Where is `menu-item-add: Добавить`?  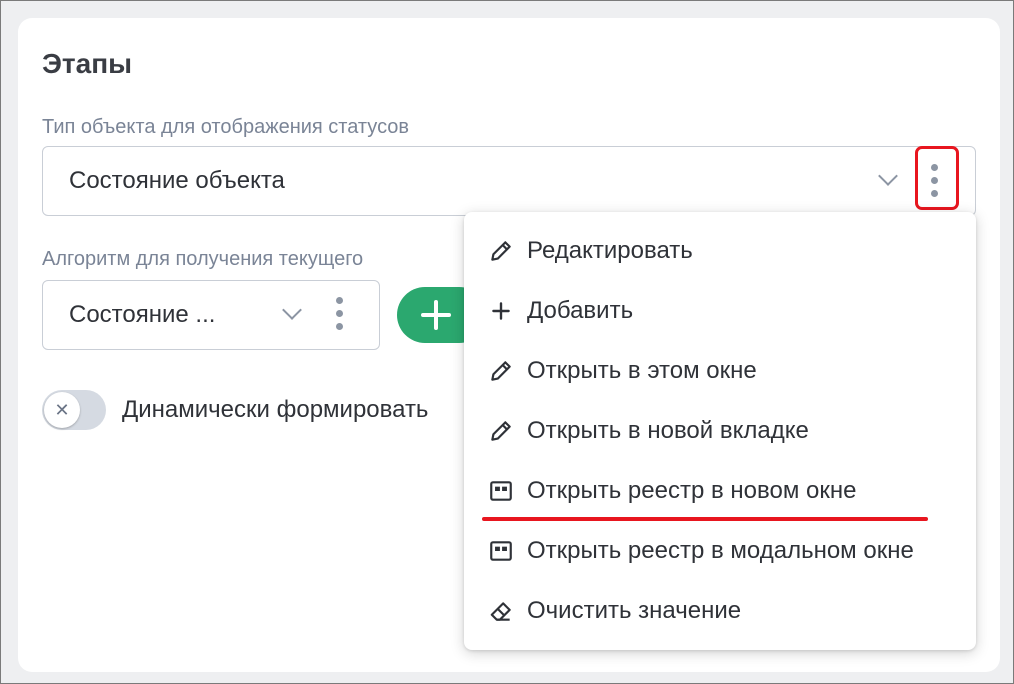
menu-item-add: Добавить is located at coordinates (720, 311).